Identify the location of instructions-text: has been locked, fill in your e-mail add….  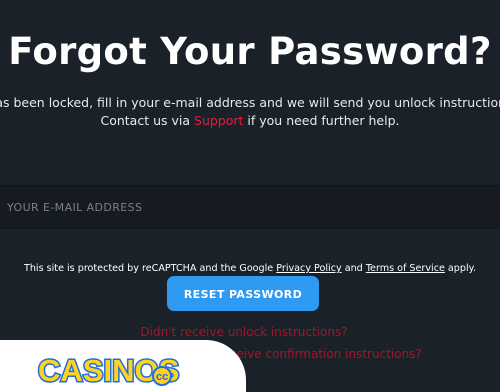
(250, 102).